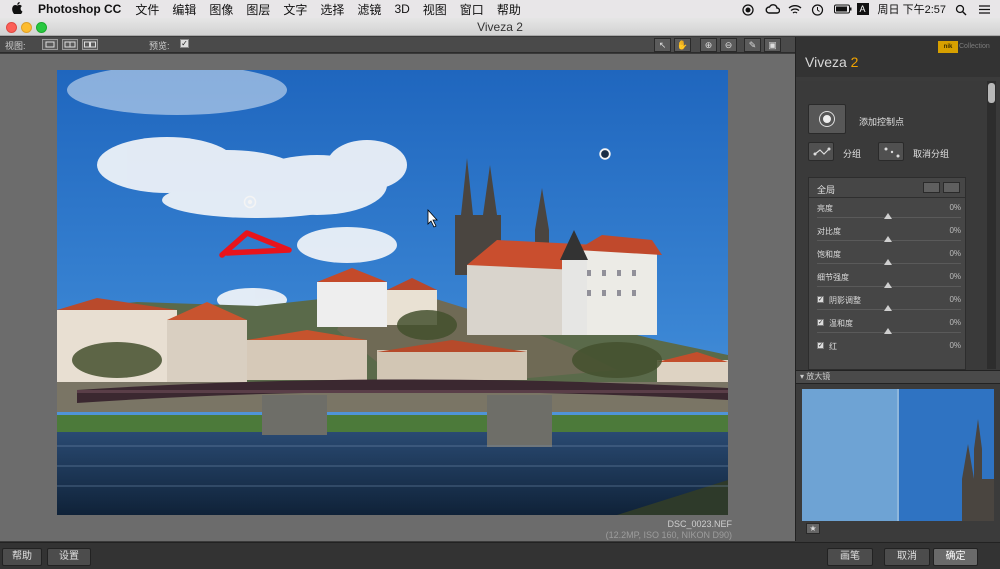 This screenshot has height=569, width=1000. I want to click on panel-scrollbar, so click(991, 225).